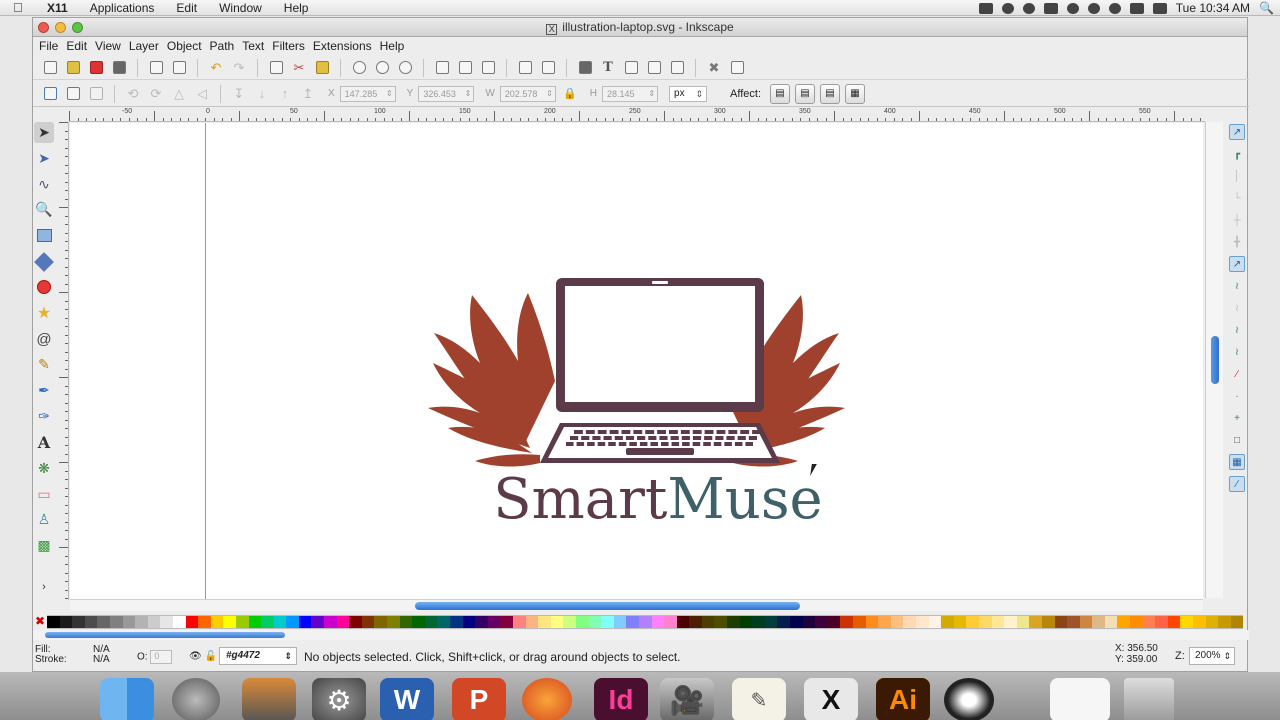 The width and height of the screenshot is (1280, 720). What do you see at coordinates (216, 68) in the screenshot?
I see `undo-icon: ↶` at bounding box center [216, 68].